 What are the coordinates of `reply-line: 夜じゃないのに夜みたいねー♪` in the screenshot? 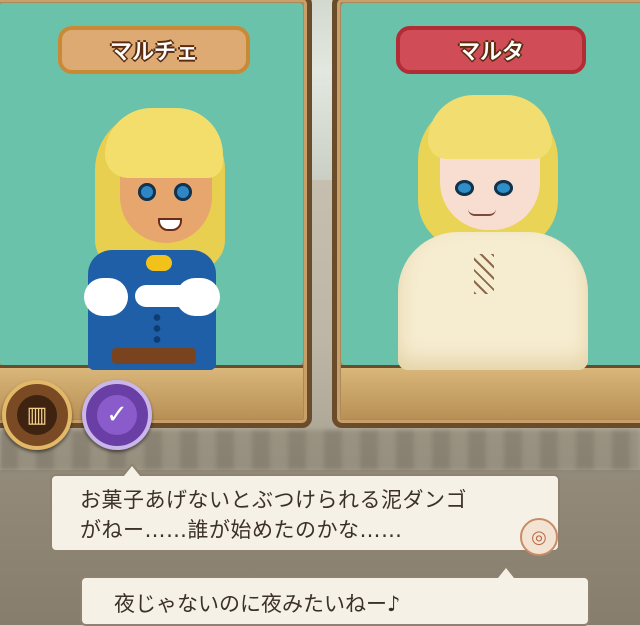 It's located at (257, 604).